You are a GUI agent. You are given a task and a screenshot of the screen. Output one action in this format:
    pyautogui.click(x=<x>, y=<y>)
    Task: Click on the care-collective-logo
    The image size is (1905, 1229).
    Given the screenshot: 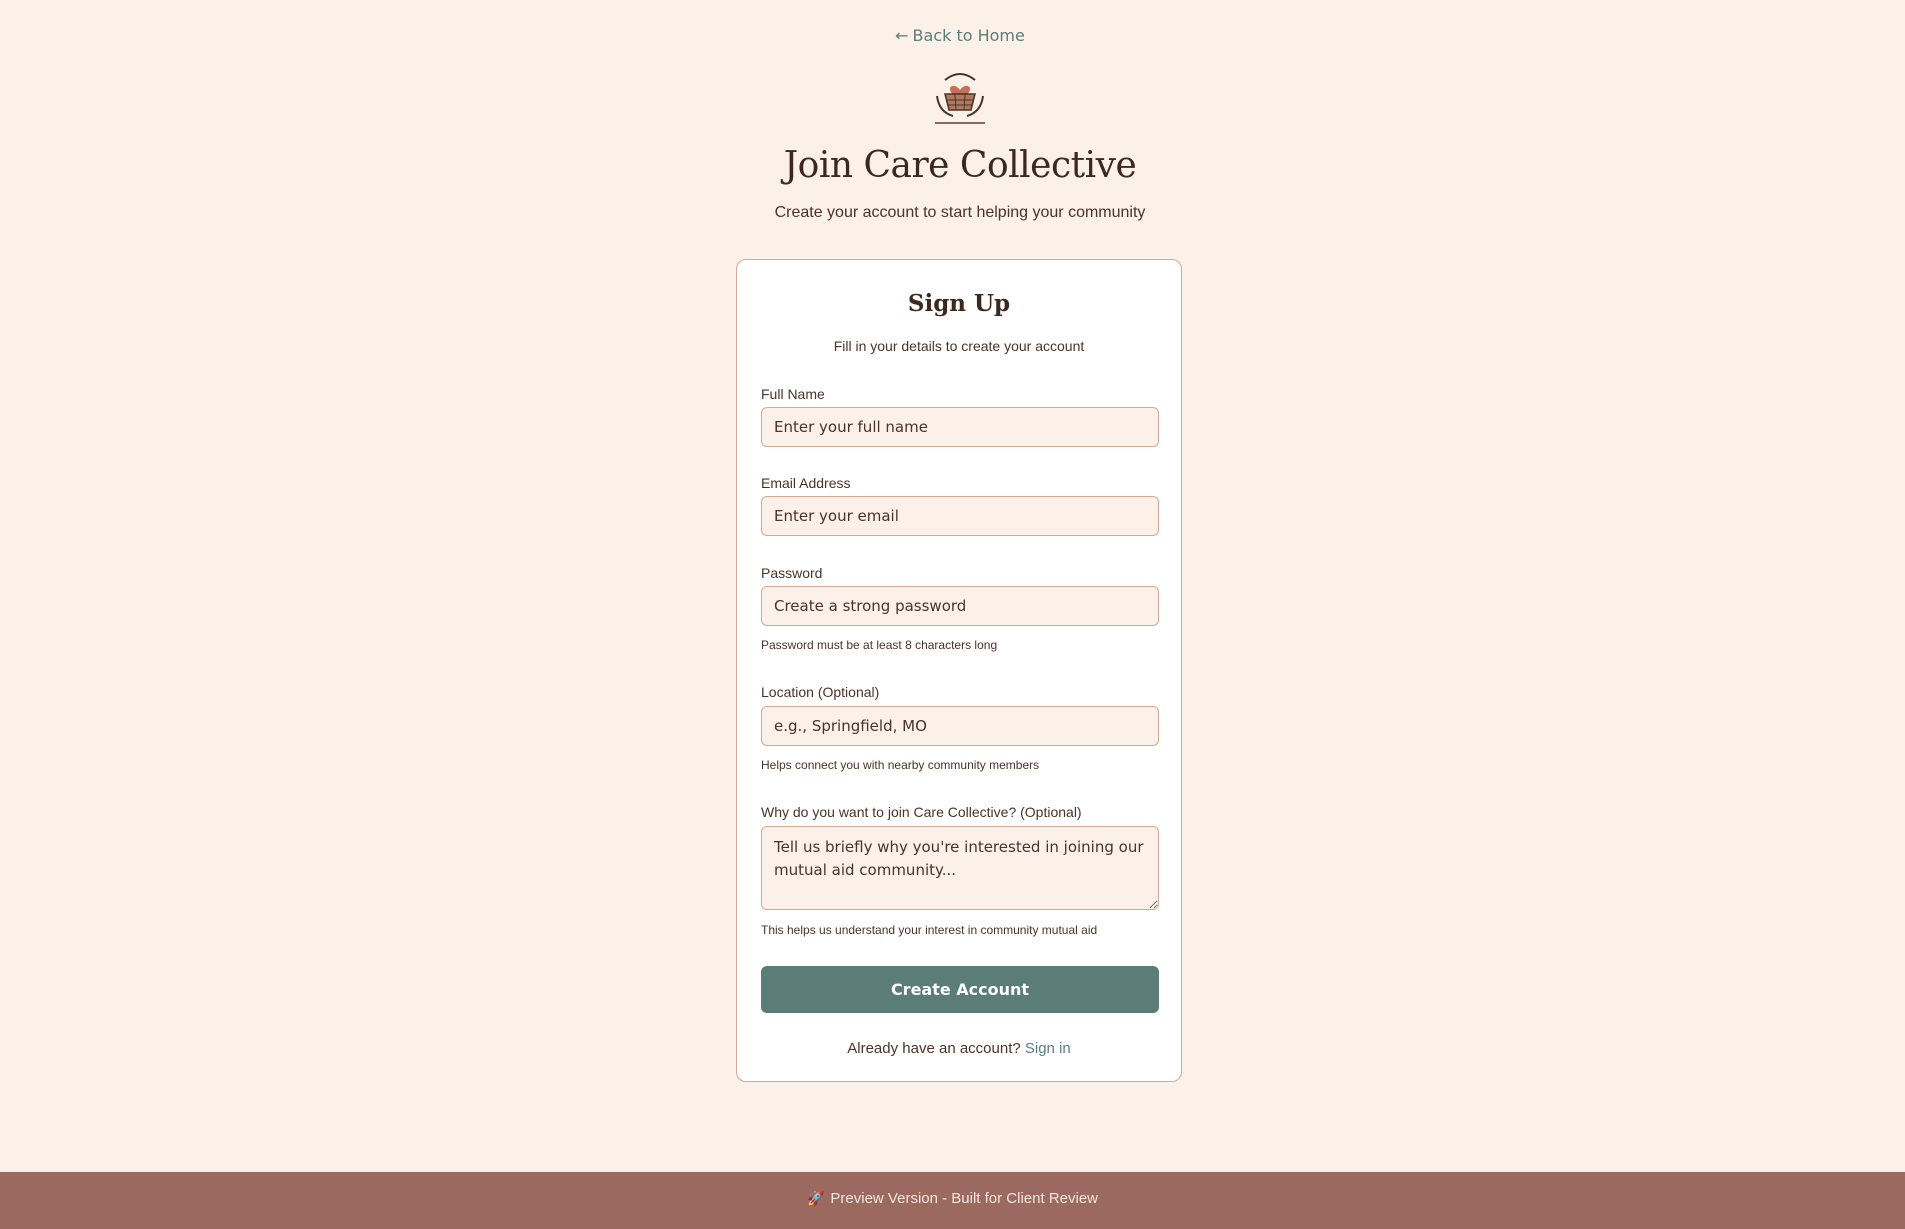 What is the action you would take?
    pyautogui.click(x=960, y=99)
    